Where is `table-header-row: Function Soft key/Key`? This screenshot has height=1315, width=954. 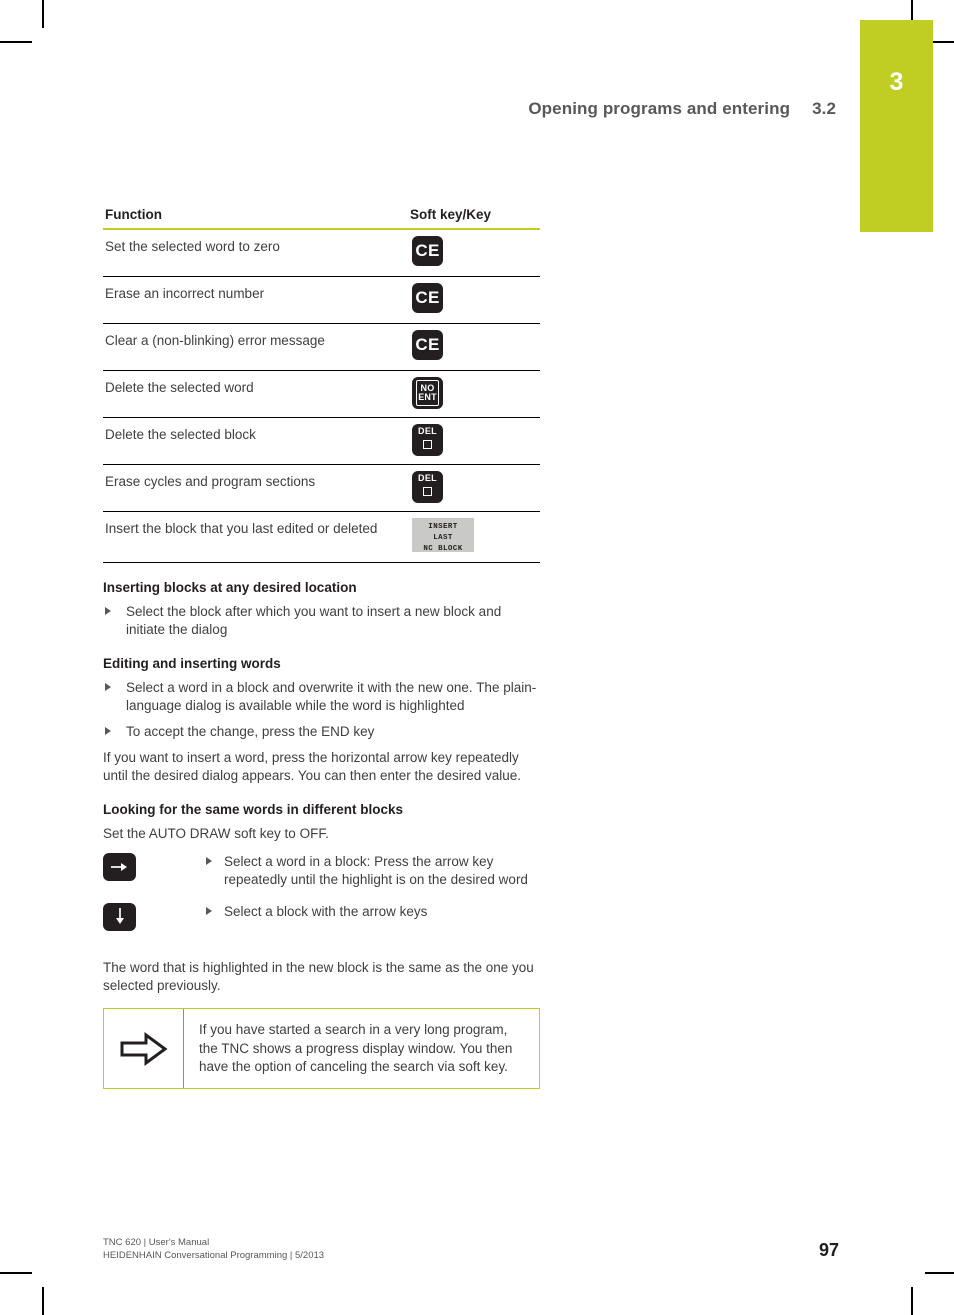
table-header-row: Function Soft key/Key is located at coordinates (321, 218).